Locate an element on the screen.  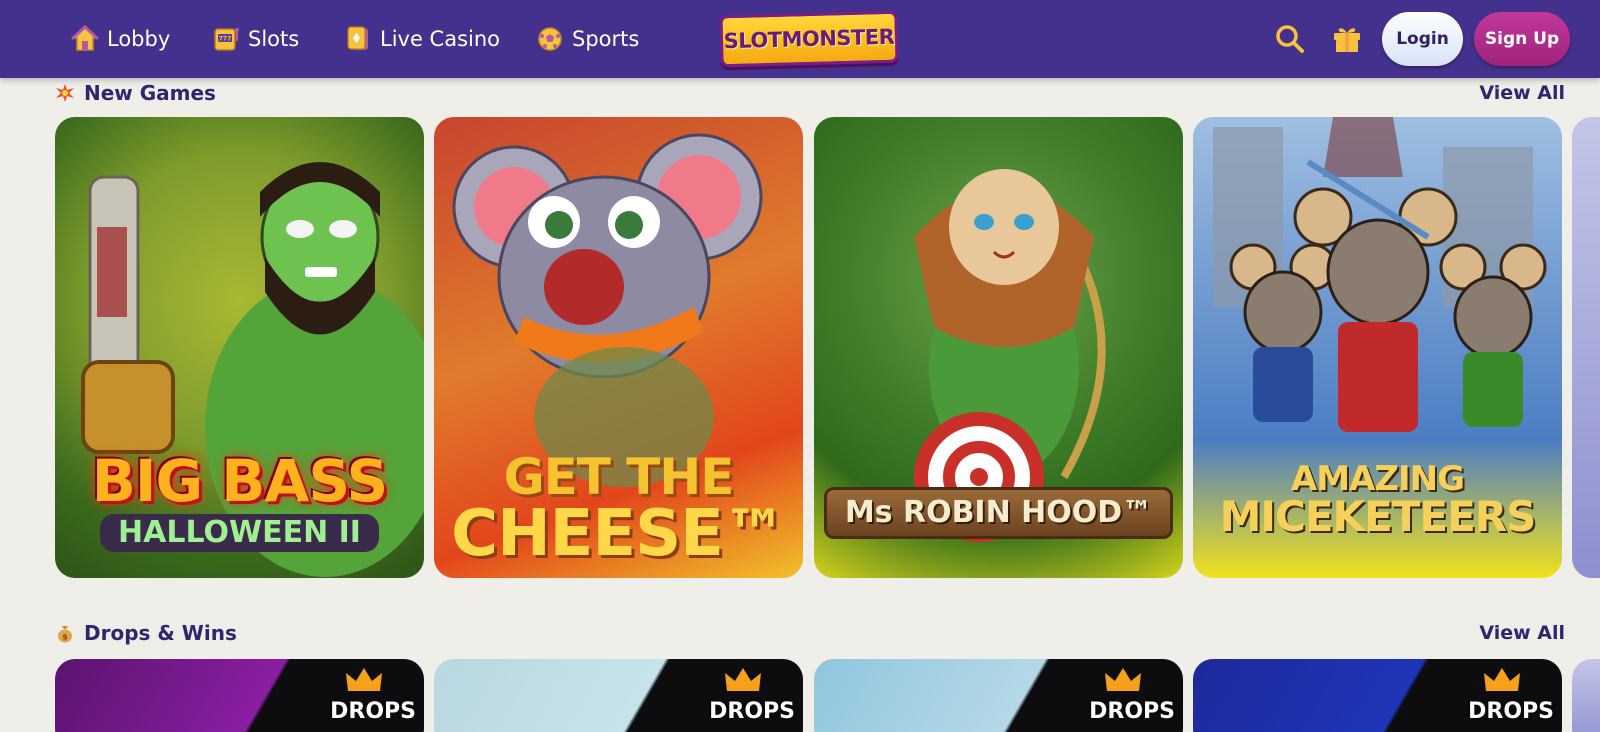
game-card-get-the-cheese: GET THE CHEESE™ is located at coordinates (618, 347).